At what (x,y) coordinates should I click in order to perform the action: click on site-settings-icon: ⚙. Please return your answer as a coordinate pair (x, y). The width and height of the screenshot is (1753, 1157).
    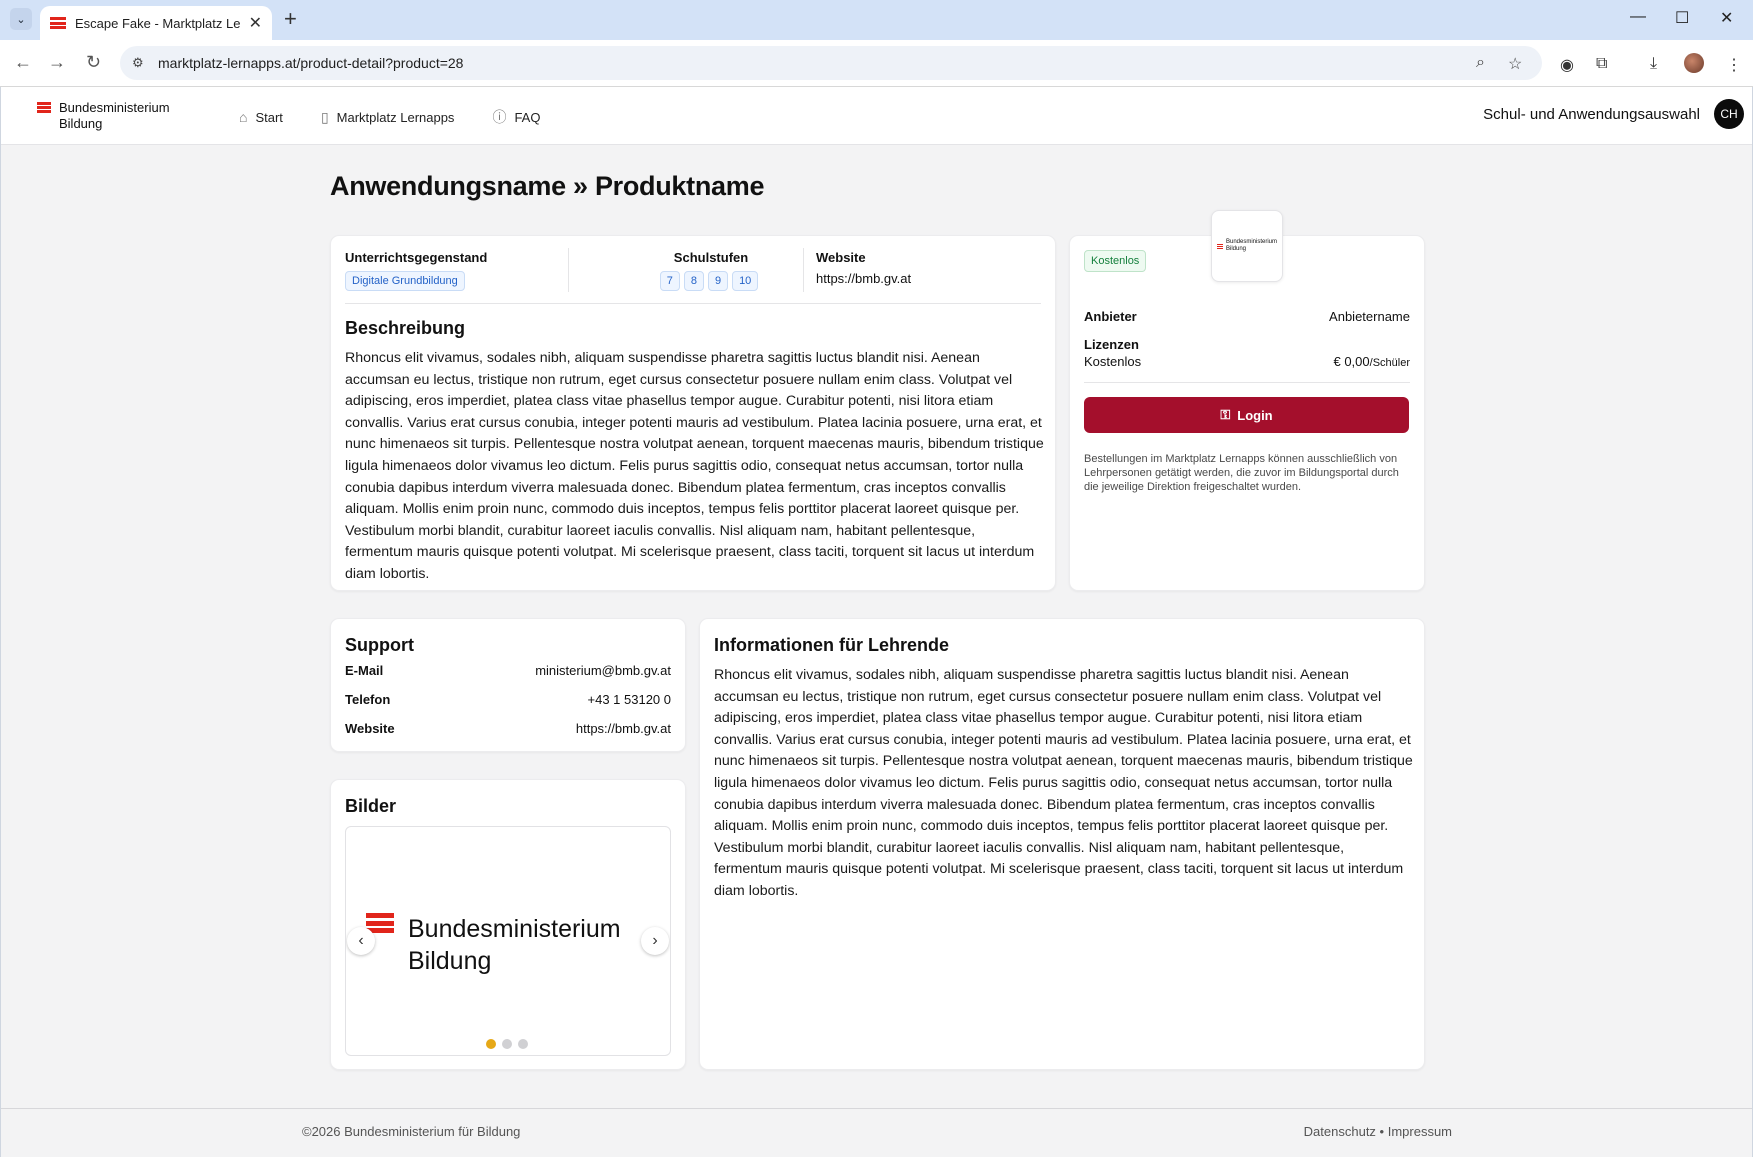
    Looking at the image, I should click on (141, 63).